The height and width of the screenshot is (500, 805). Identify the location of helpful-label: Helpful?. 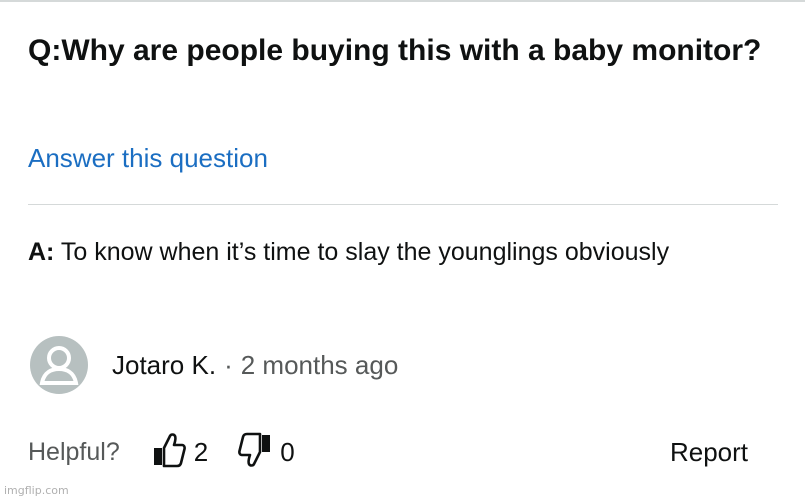
(74, 451).